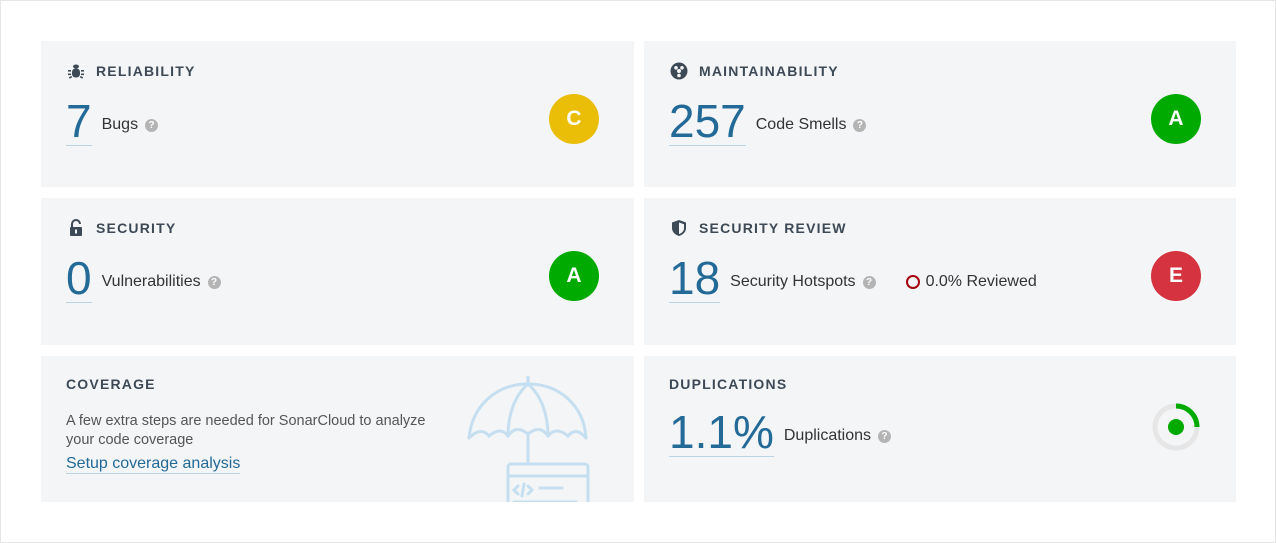  Describe the element at coordinates (773, 228) in the screenshot. I see `security-review-title: SECURITY REVIEW` at that location.